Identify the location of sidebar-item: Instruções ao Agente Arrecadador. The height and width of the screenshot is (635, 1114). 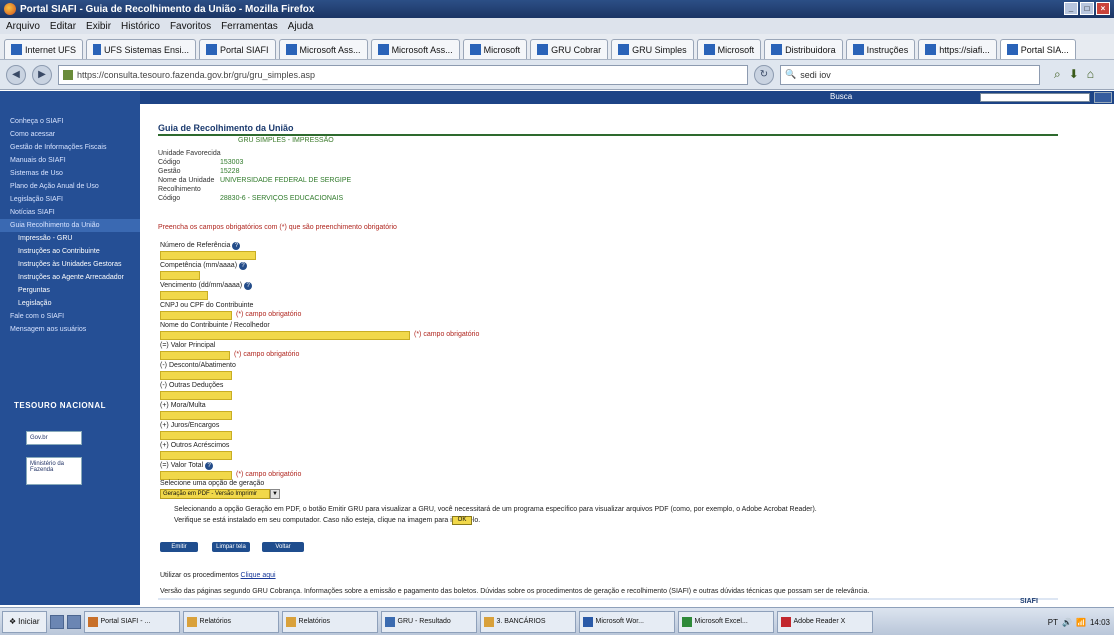
(70, 277).